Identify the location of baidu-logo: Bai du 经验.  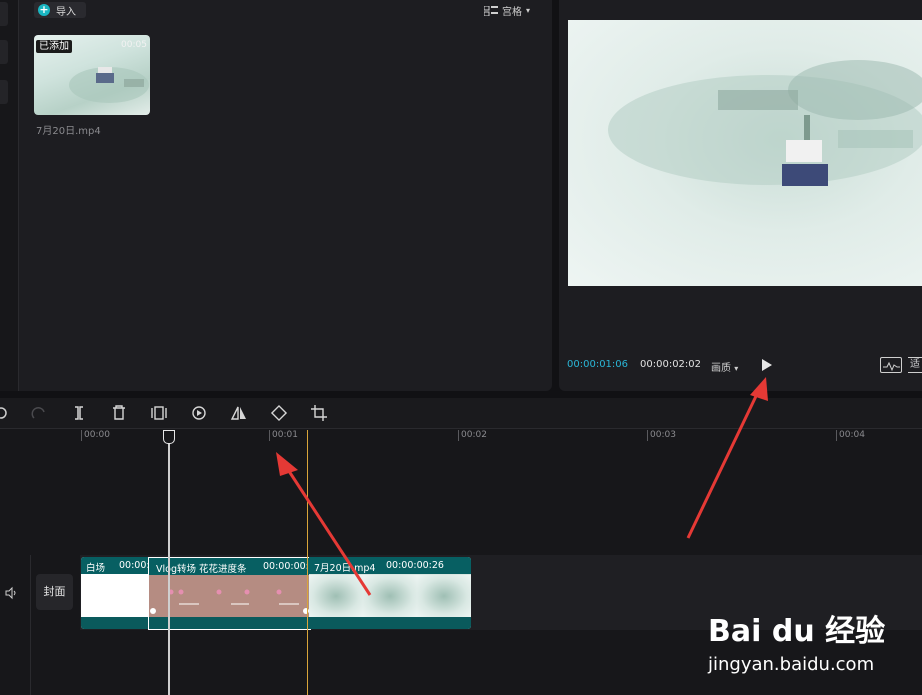
(797, 631).